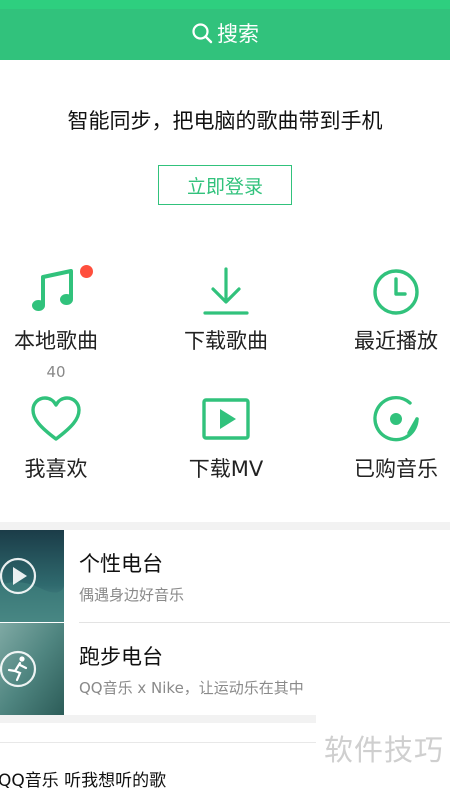 This screenshot has width=450, height=791. Describe the element at coordinates (225, 576) in the screenshot. I see `radio-personal: 个性电台 偶遇身边好音乐` at that location.